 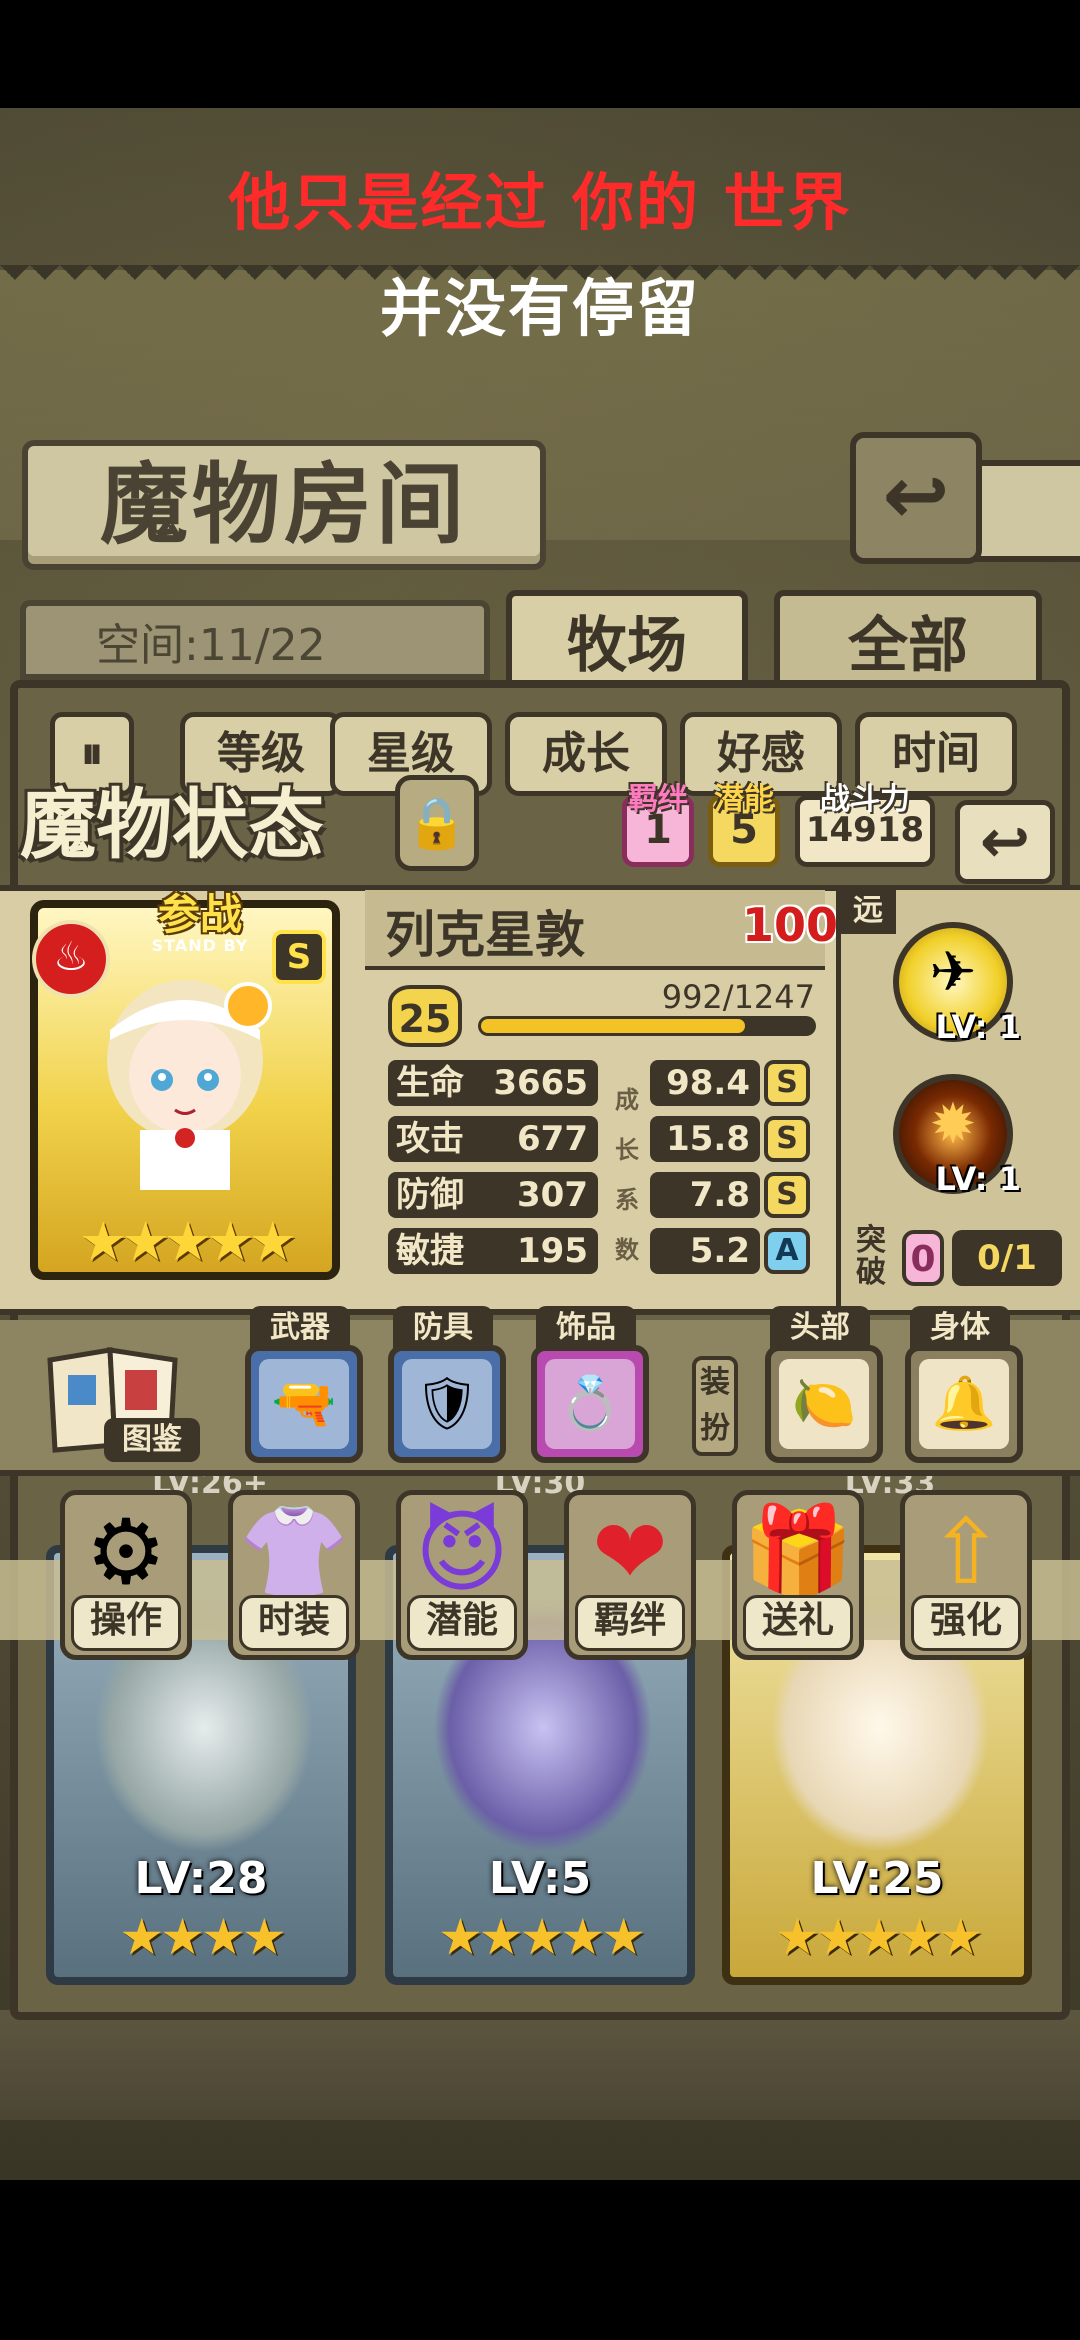 I want to click on back-button: ↩, so click(x=916, y=498).